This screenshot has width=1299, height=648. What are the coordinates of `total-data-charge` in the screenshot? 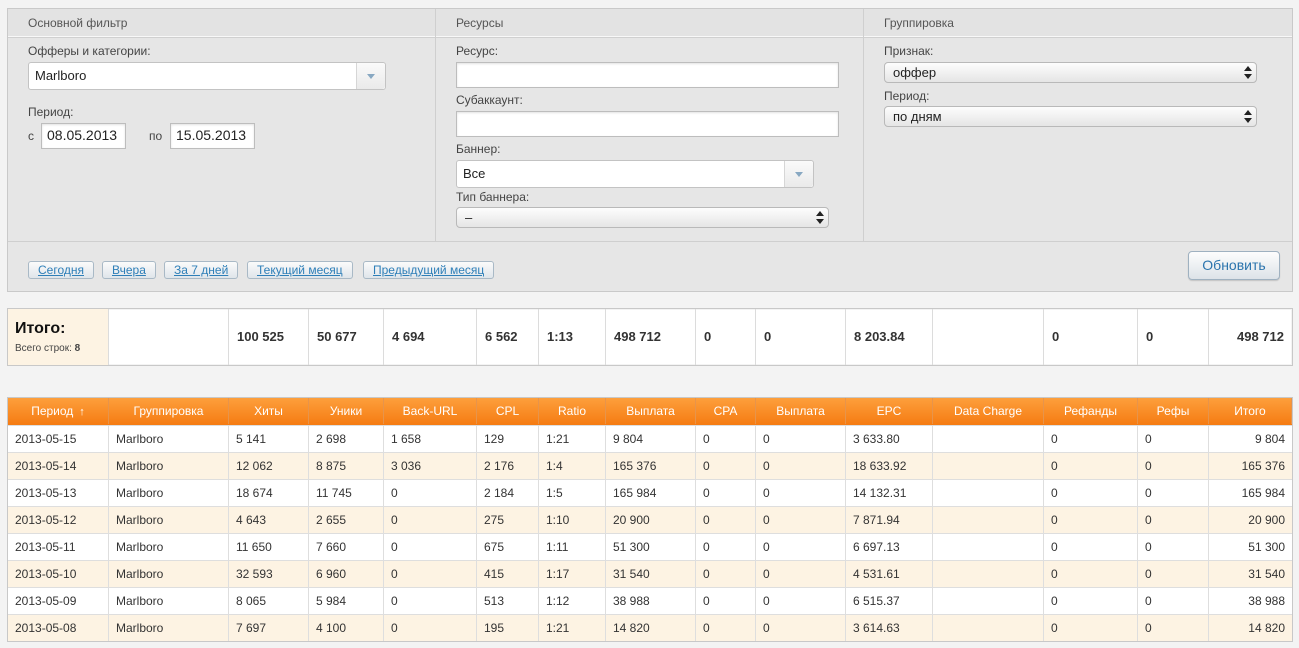 It's located at (988, 337).